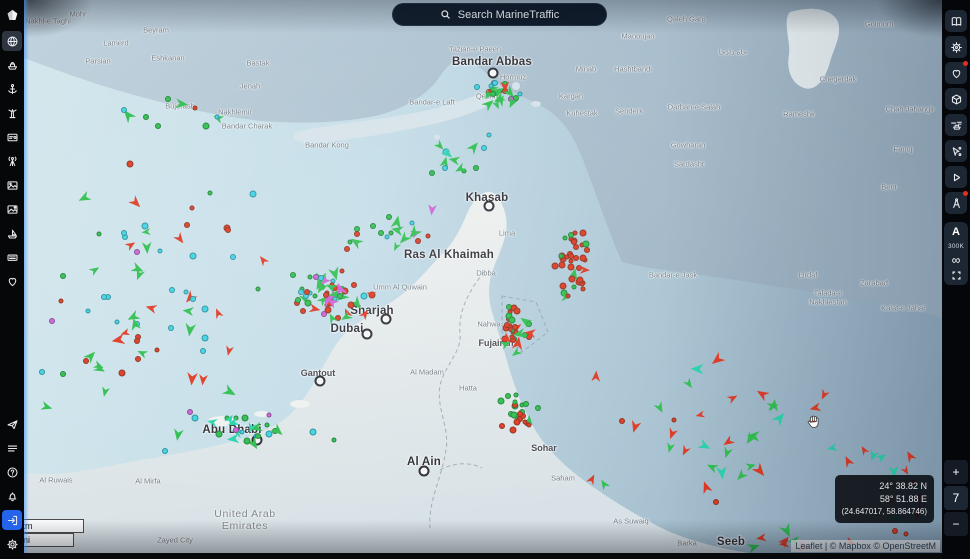  Describe the element at coordinates (956, 47) in the screenshot. I see `tool-navigation` at that location.